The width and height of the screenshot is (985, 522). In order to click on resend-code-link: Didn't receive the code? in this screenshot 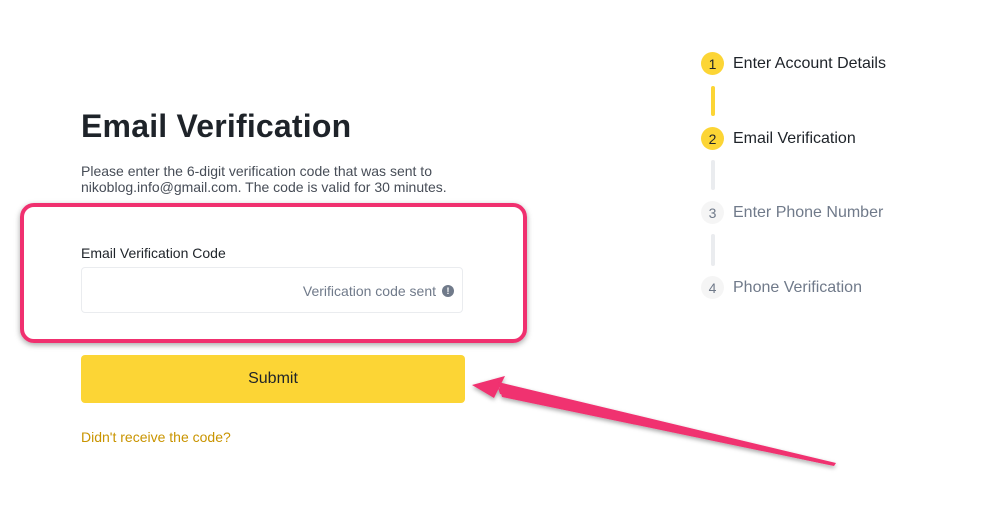, I will do `click(156, 437)`.